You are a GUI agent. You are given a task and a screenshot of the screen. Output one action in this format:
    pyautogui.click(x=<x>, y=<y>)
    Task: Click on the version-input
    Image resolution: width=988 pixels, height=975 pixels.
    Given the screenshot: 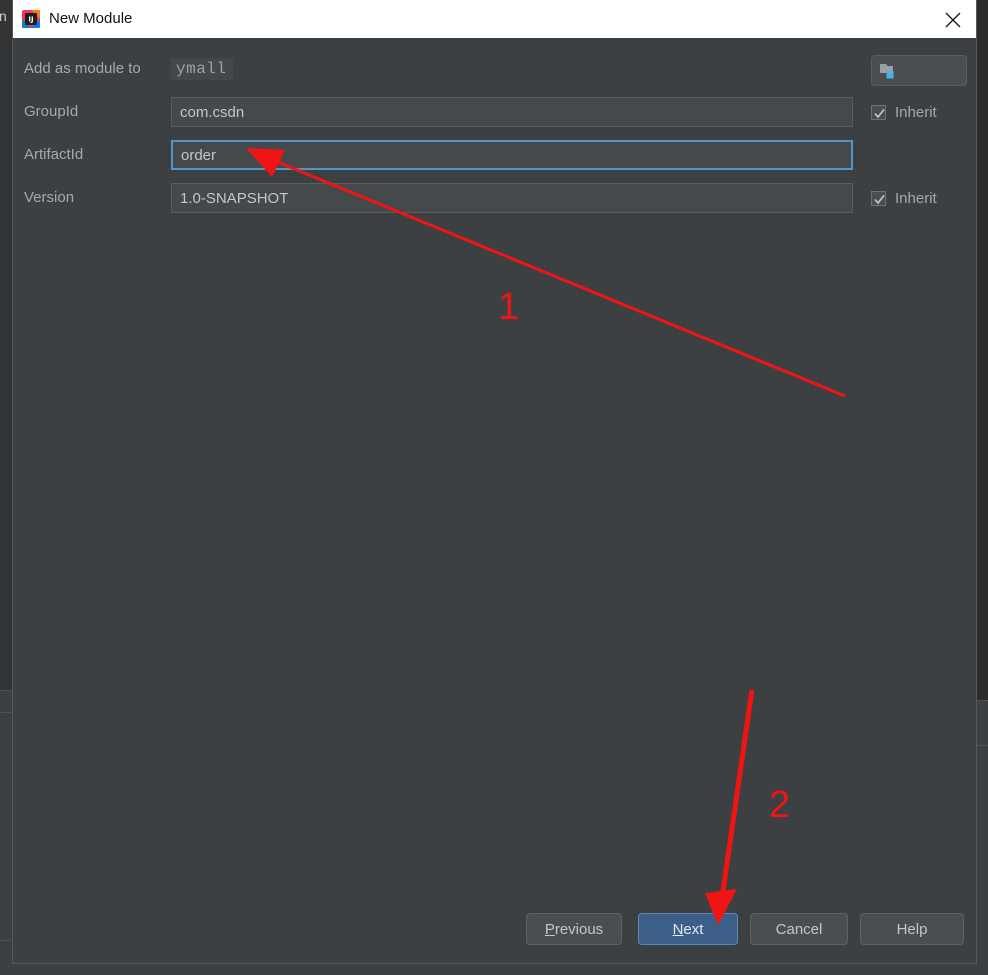 What is the action you would take?
    pyautogui.click(x=512, y=198)
    